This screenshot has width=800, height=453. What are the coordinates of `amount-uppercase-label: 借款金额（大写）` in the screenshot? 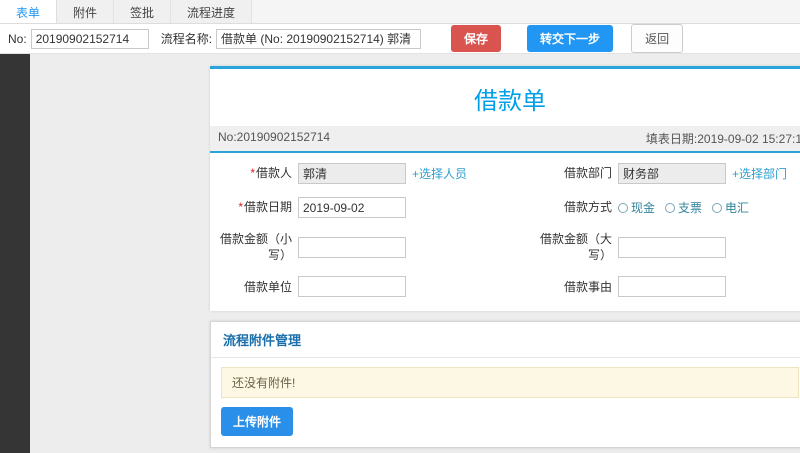 It's located at (575, 247).